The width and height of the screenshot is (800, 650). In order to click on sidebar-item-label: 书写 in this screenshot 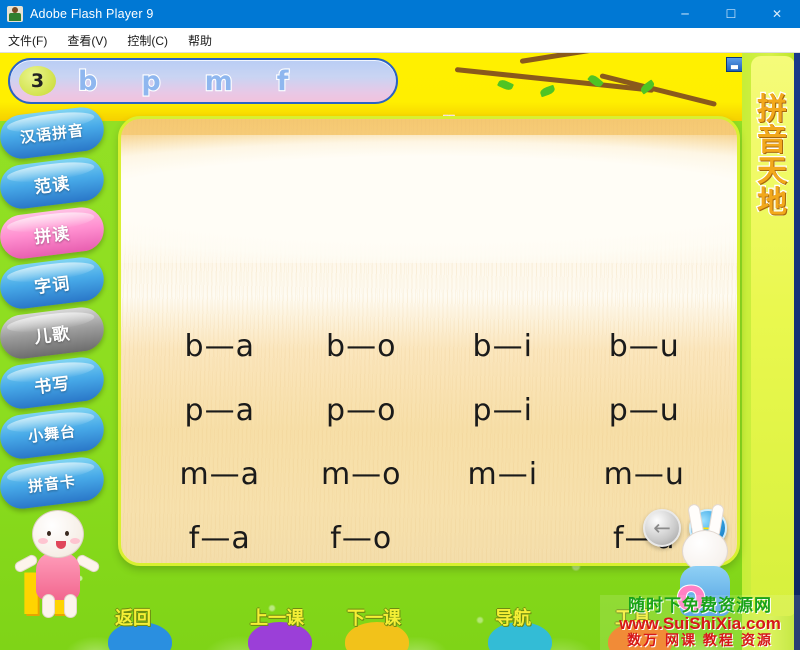, I will do `click(52, 385)`.